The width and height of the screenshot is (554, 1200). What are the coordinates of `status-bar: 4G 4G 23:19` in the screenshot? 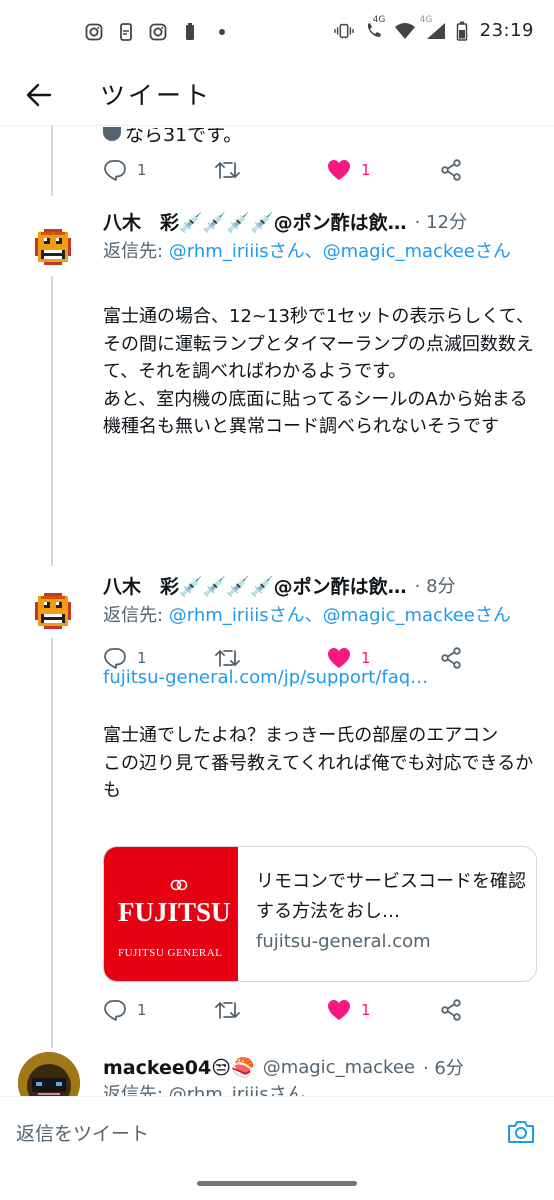 It's located at (277, 32).